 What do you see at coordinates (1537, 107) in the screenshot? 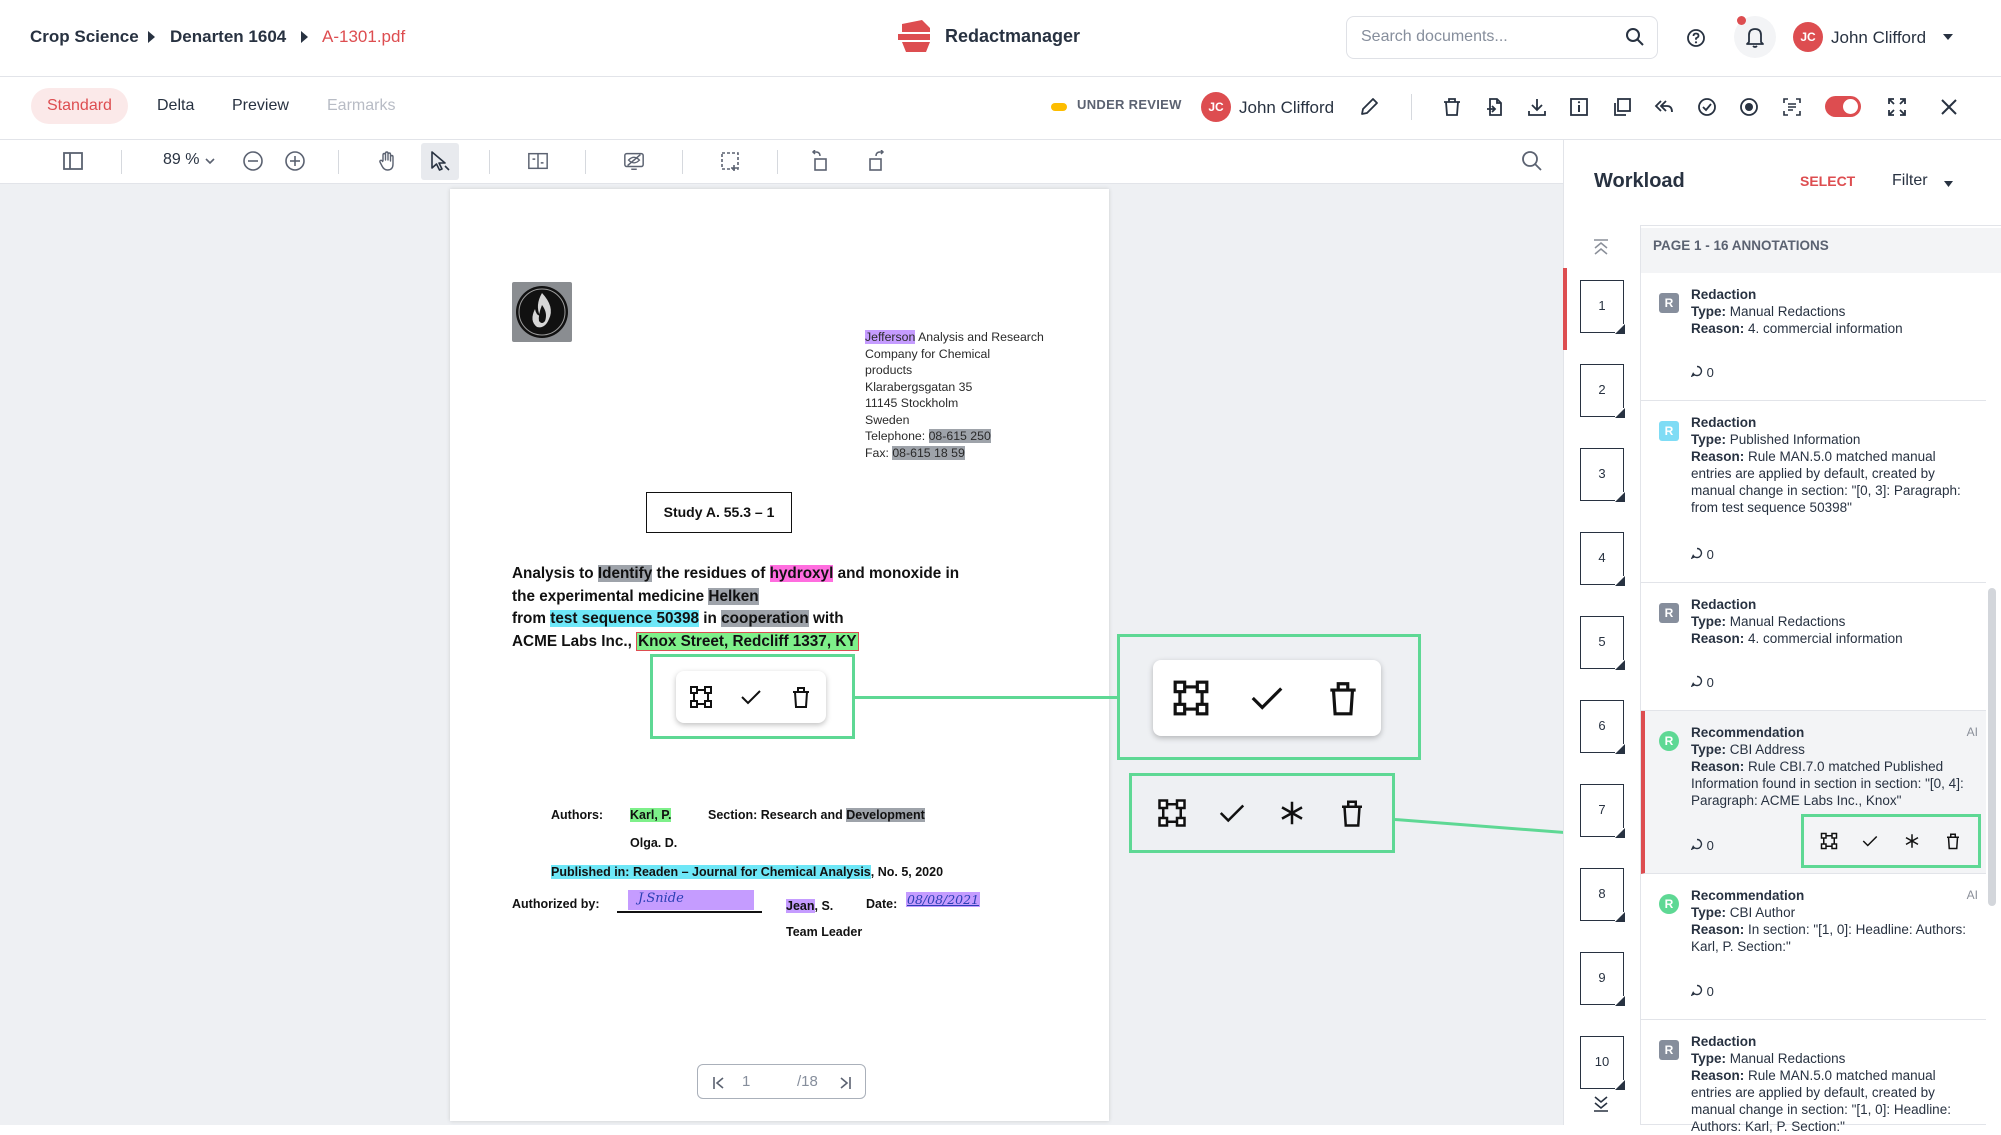
I see `download-button` at bounding box center [1537, 107].